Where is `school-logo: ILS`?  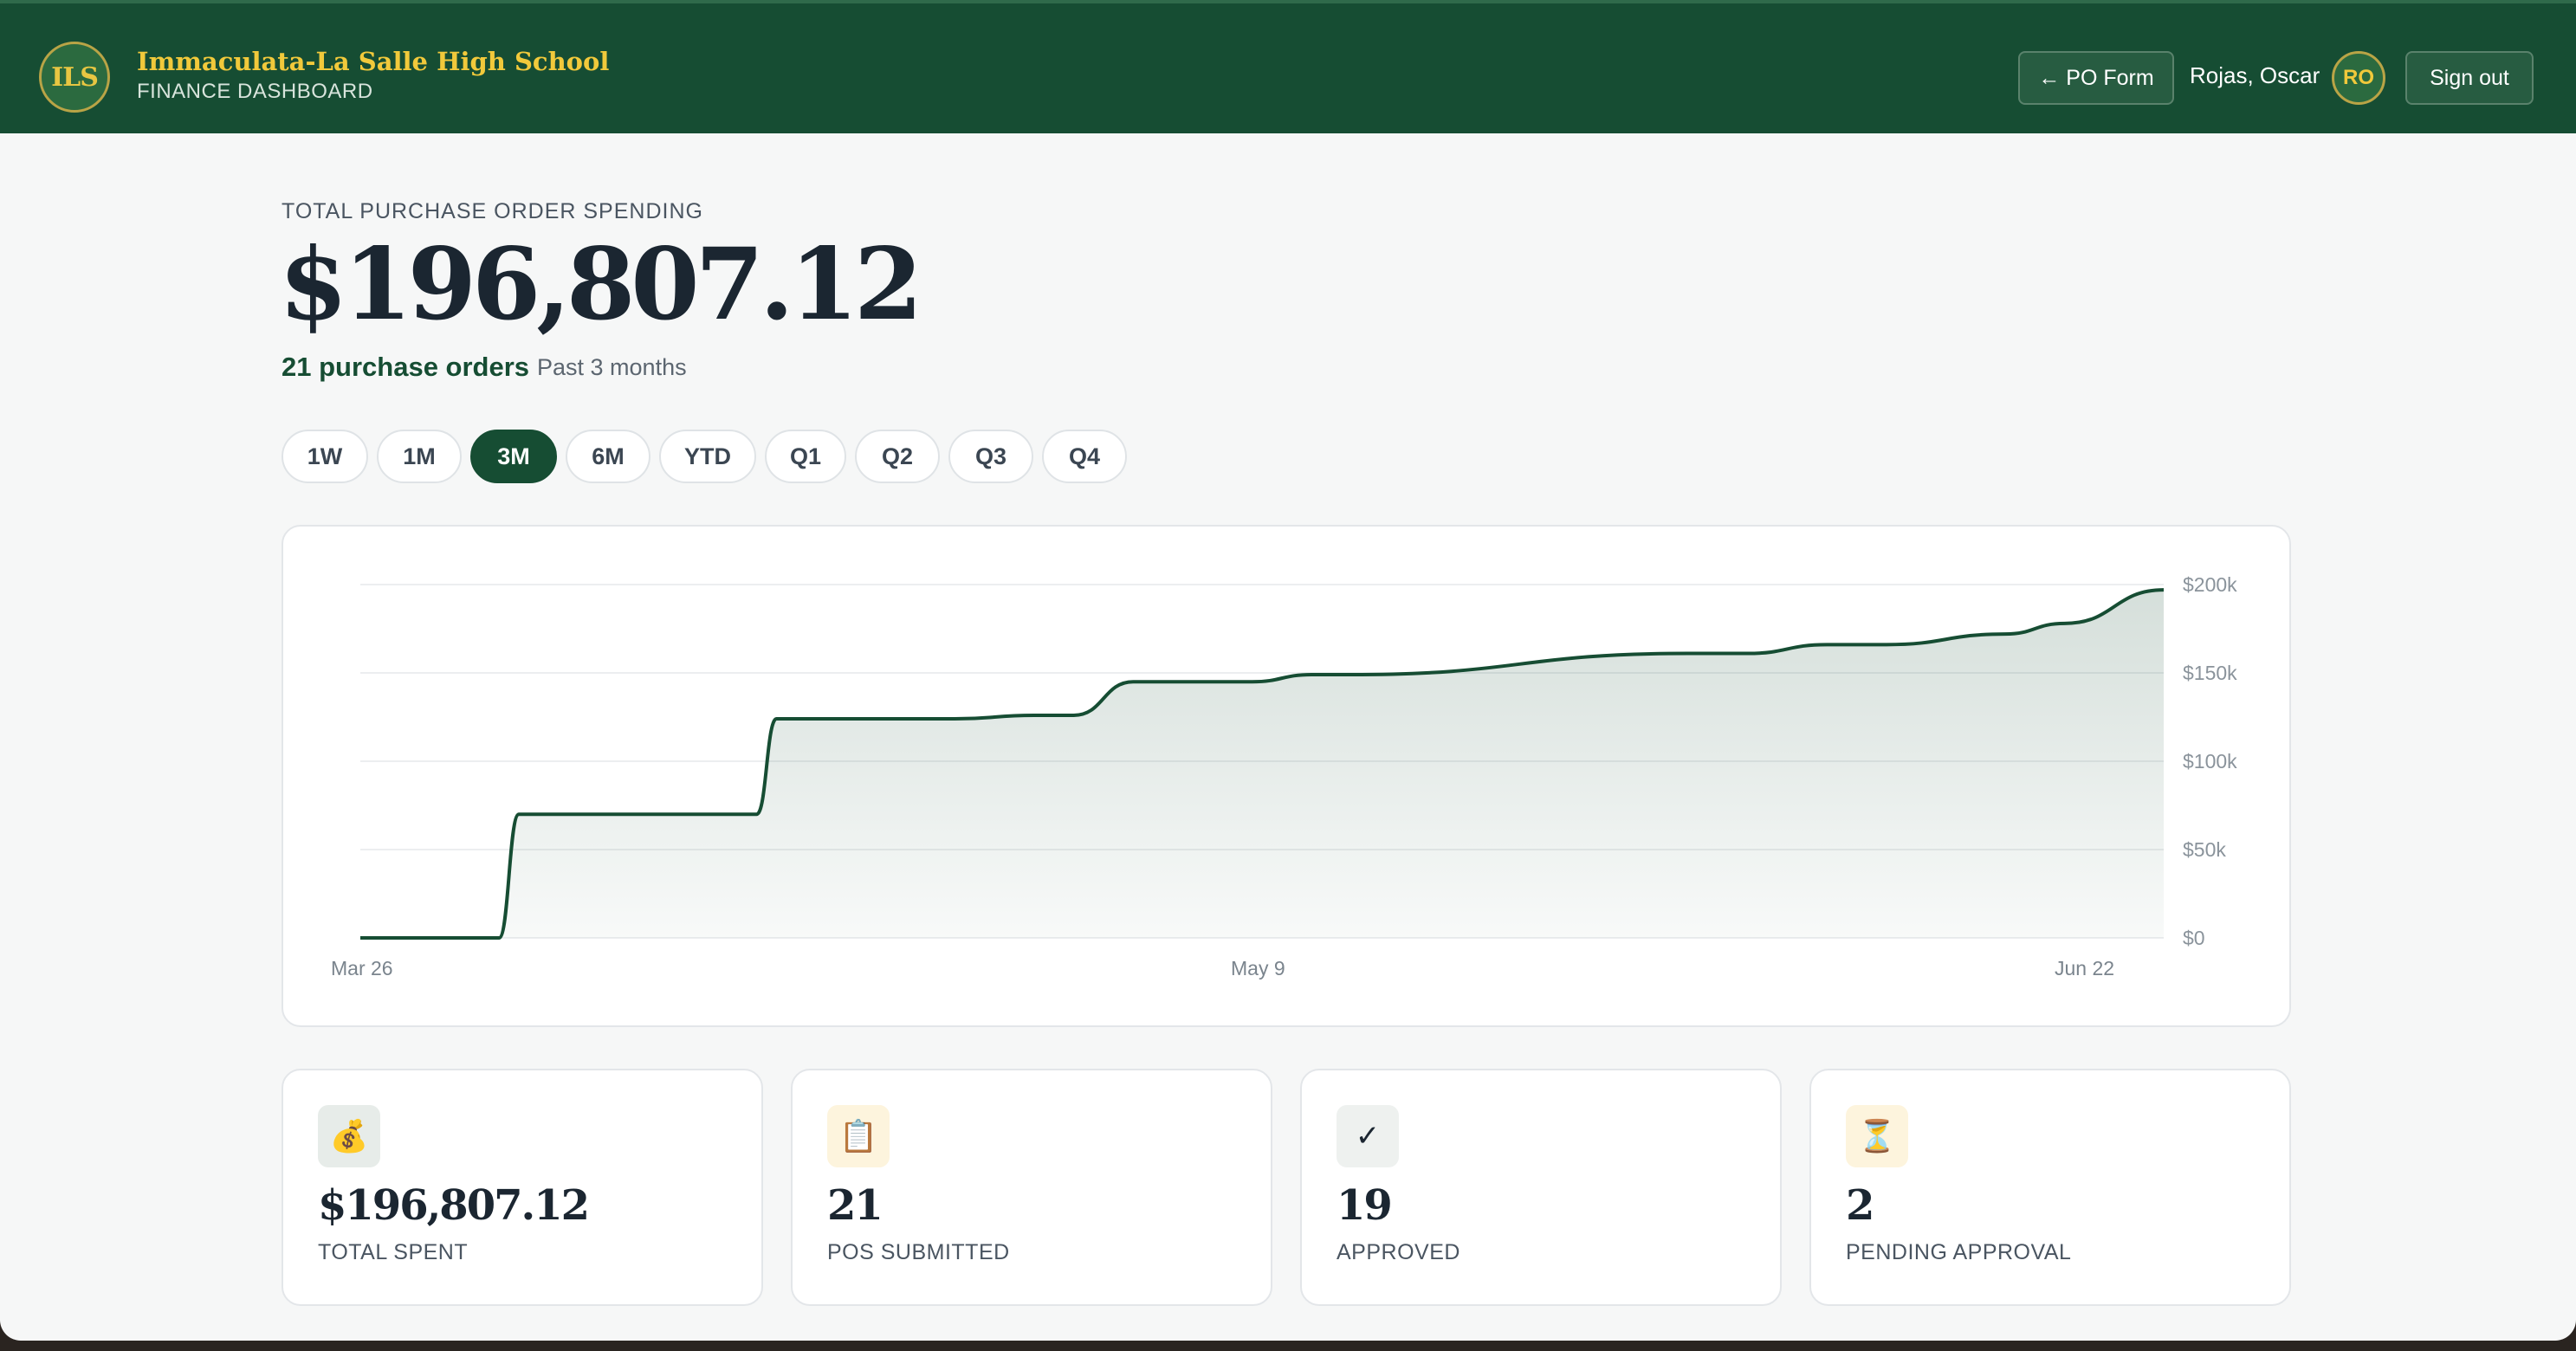
school-logo: ILS is located at coordinates (74, 77).